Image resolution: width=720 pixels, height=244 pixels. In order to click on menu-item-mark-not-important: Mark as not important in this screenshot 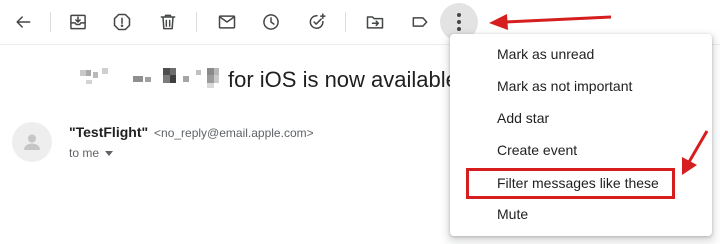, I will do `click(581, 87)`.